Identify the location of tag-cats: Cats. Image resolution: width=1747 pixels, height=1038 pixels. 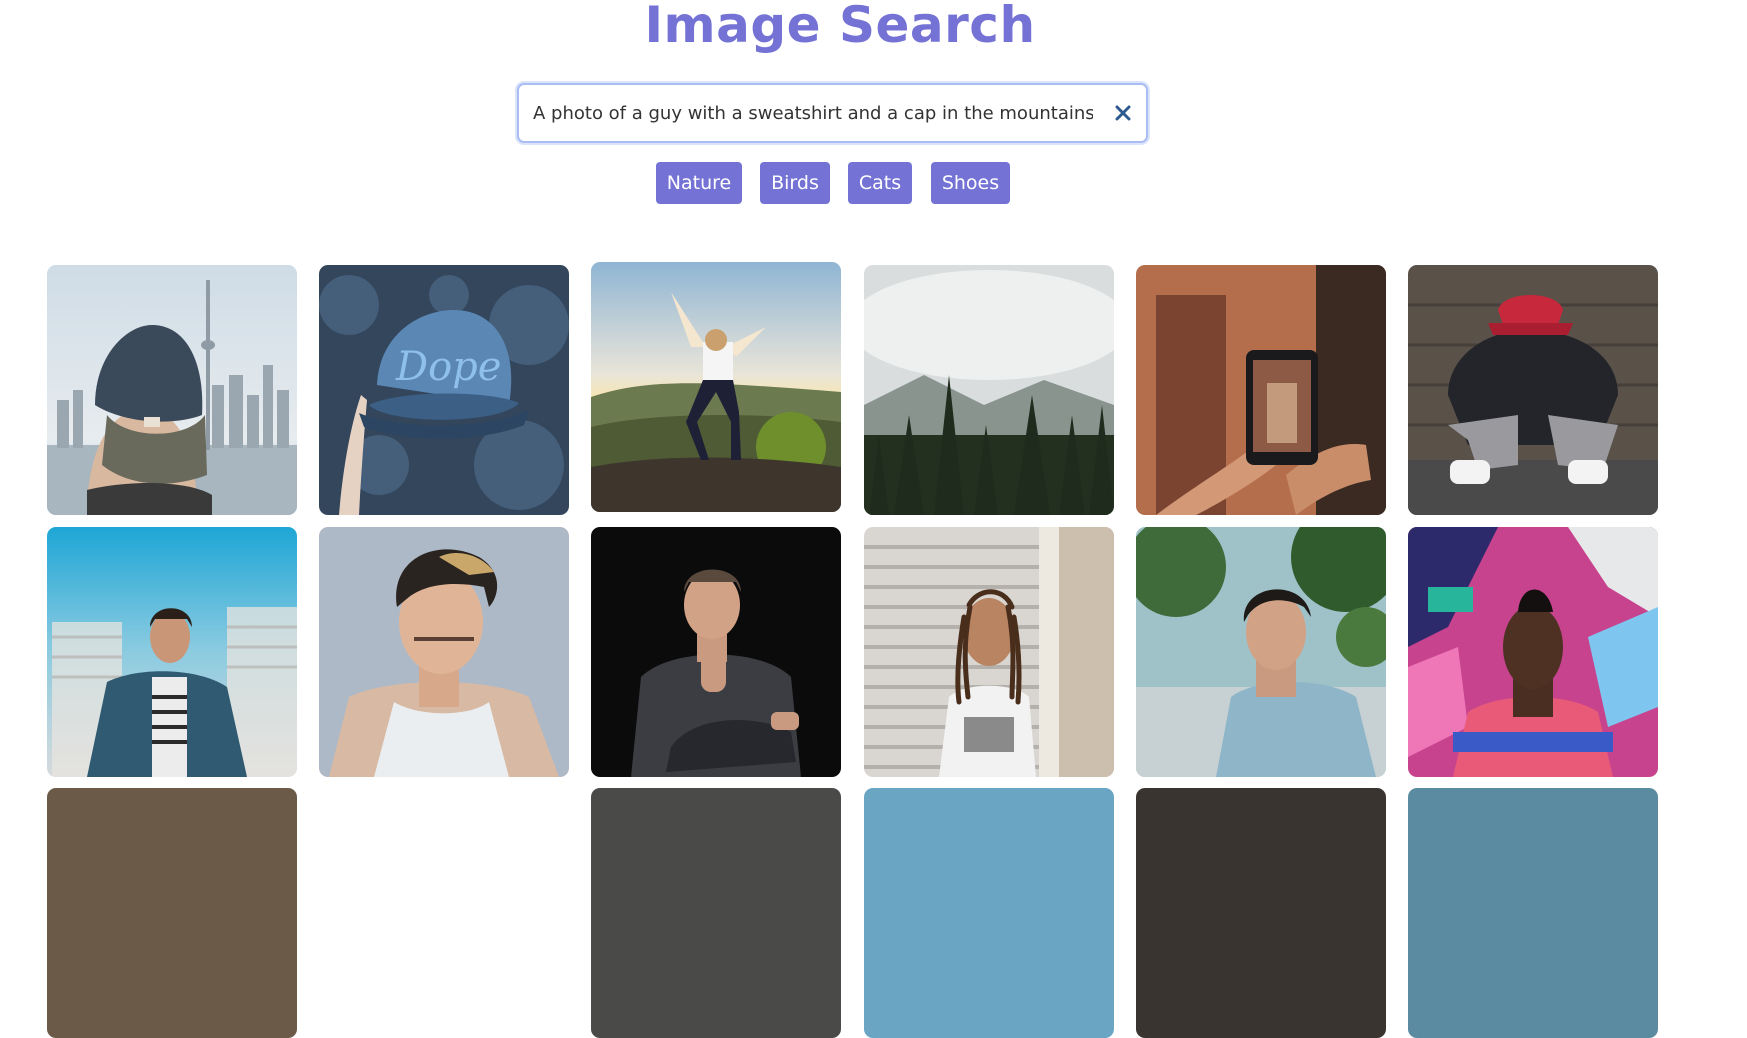
(880, 183).